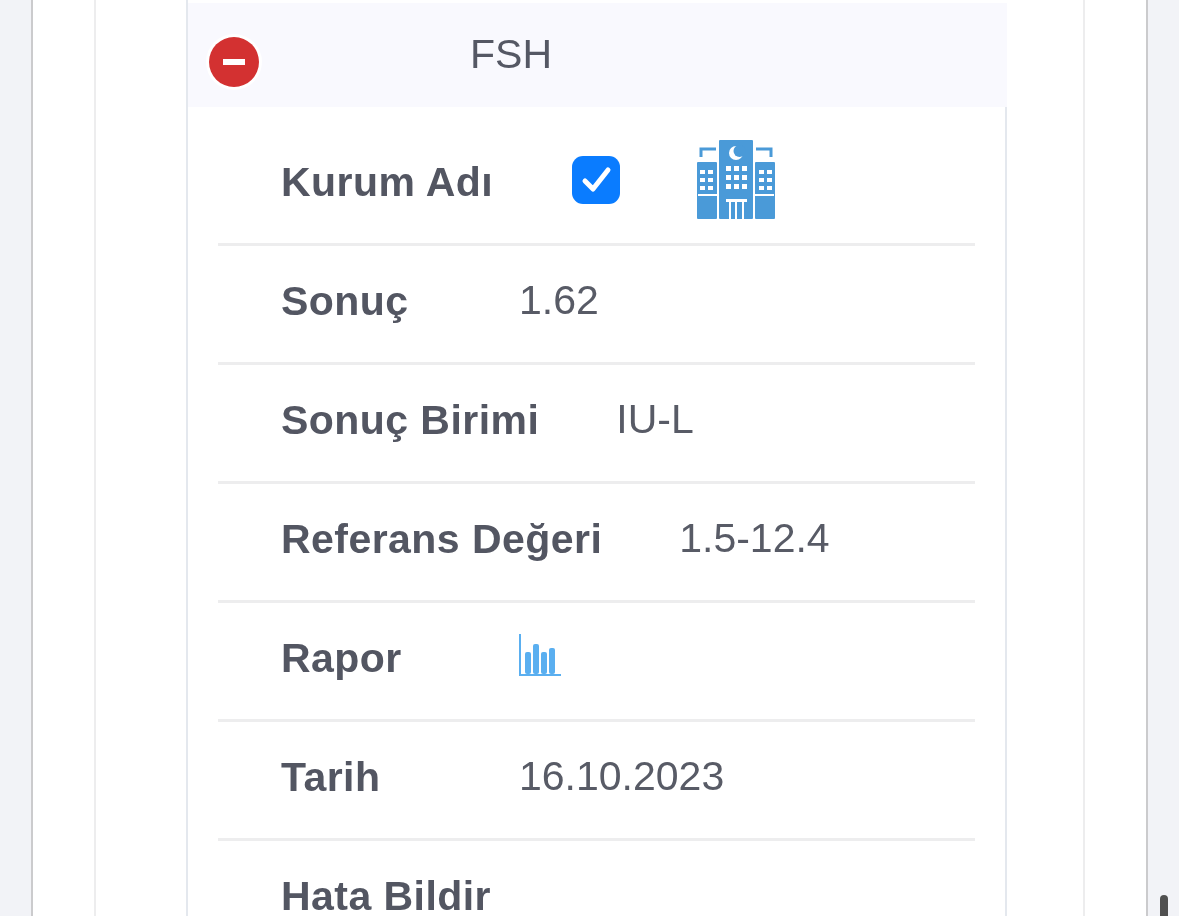  I want to click on section-title: FSH, so click(511, 55).